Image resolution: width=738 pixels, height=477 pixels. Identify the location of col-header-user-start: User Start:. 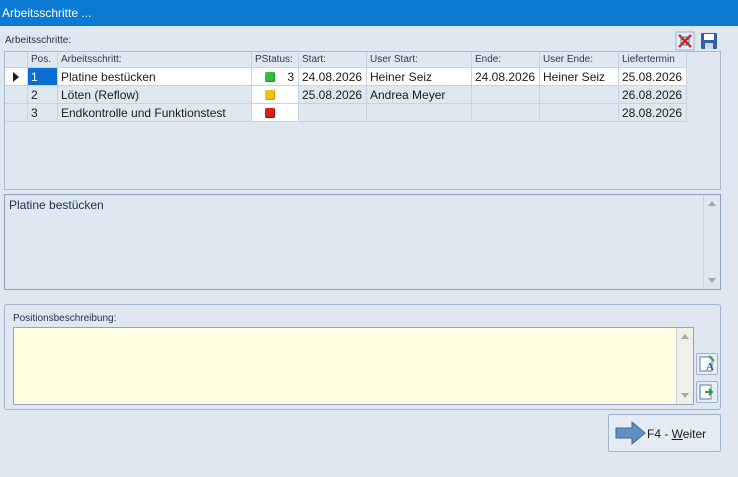
(419, 60).